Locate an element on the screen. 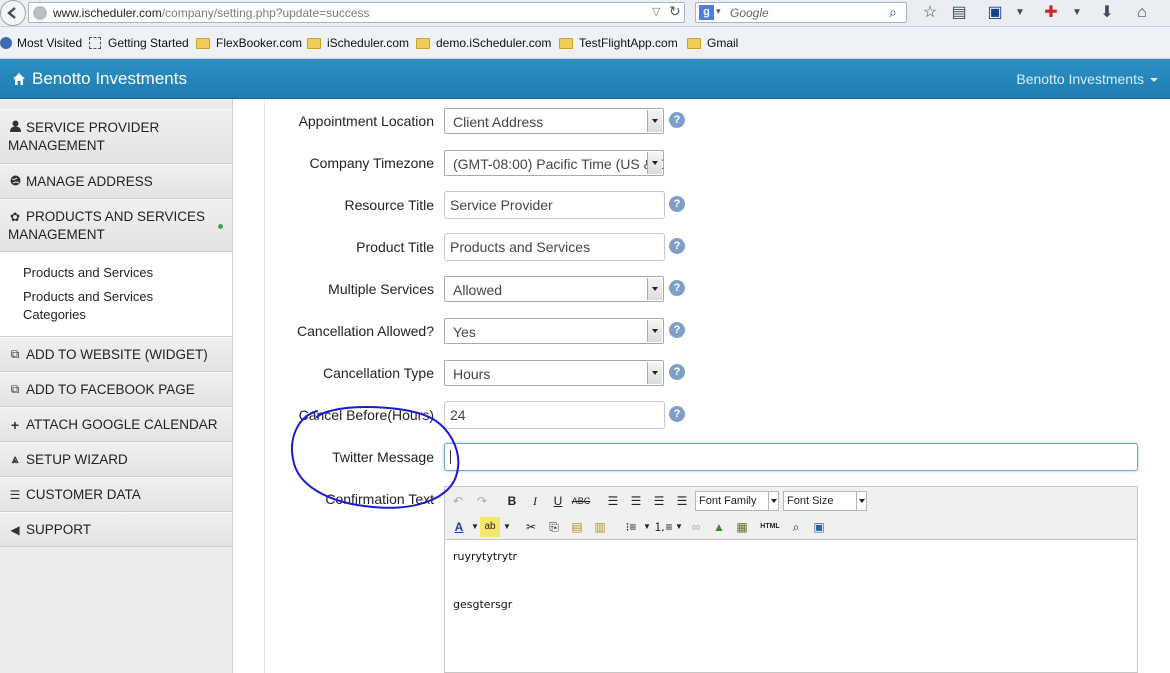 The image size is (1170, 673). cut-icon: ✂ is located at coordinates (531, 527).